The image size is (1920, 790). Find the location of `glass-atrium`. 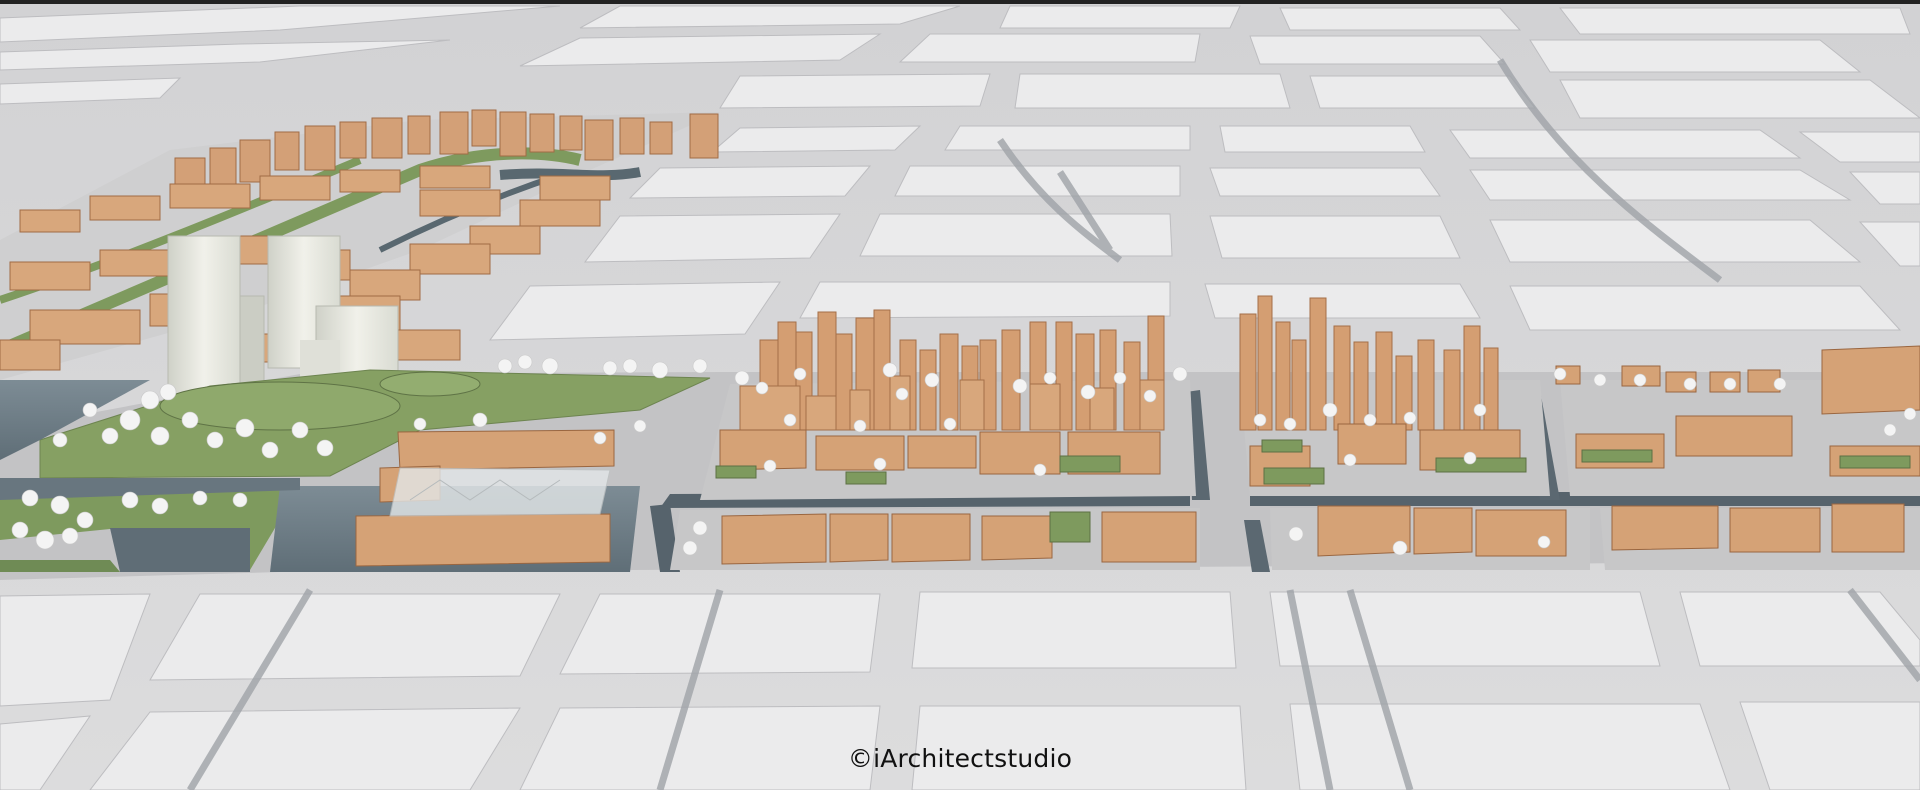

glass-atrium is located at coordinates (500, 492).